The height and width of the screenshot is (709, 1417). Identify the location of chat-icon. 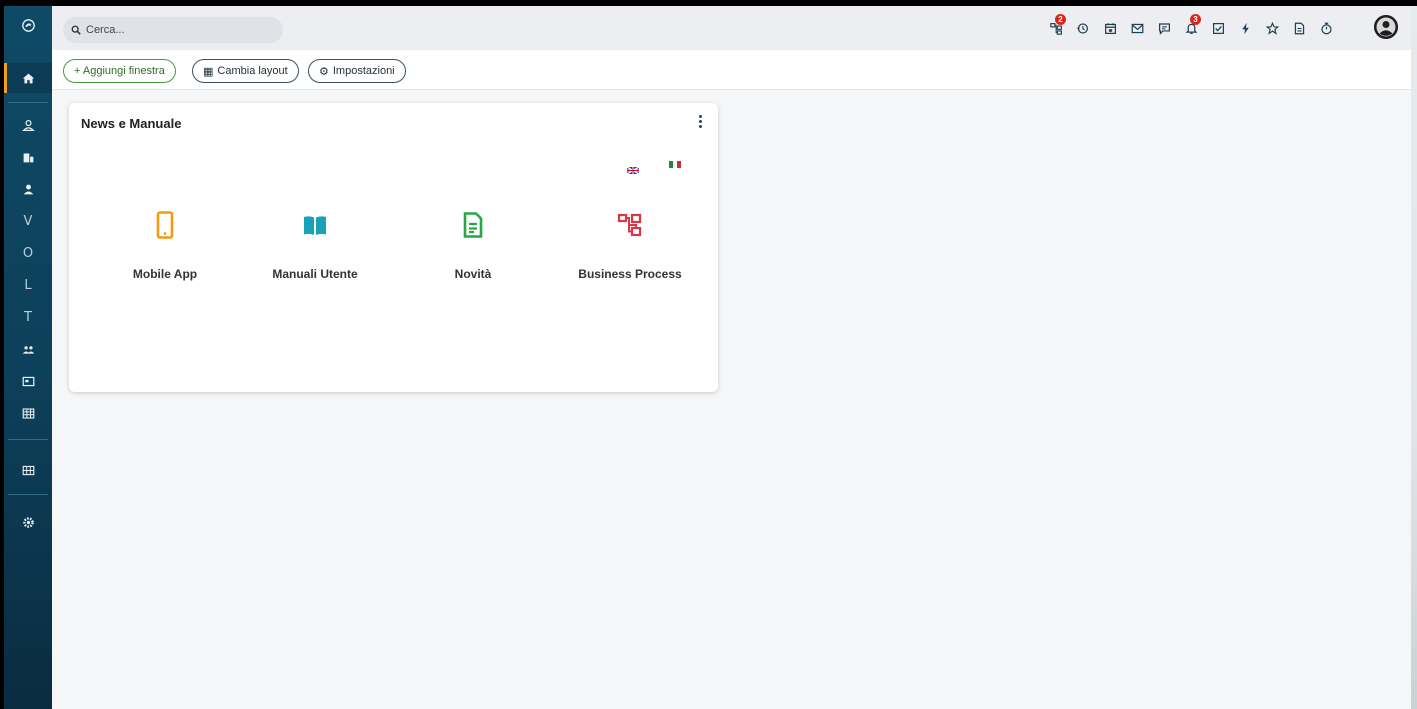
(1164, 28).